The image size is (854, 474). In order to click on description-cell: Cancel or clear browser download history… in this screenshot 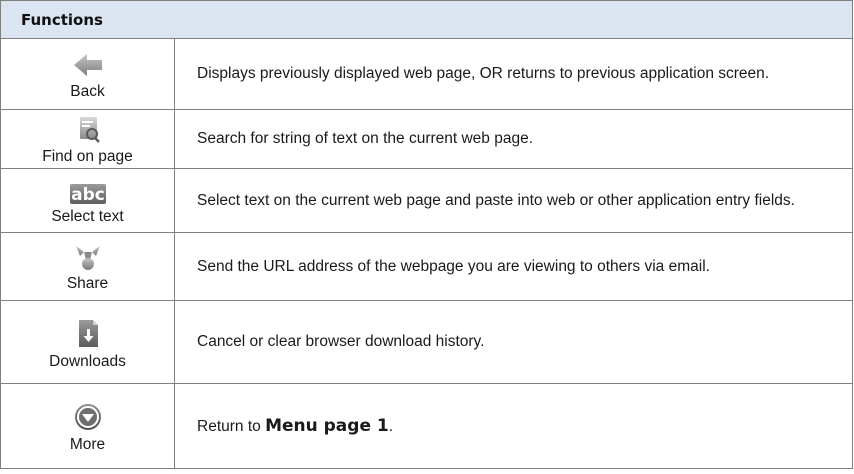, I will do `click(513, 342)`.